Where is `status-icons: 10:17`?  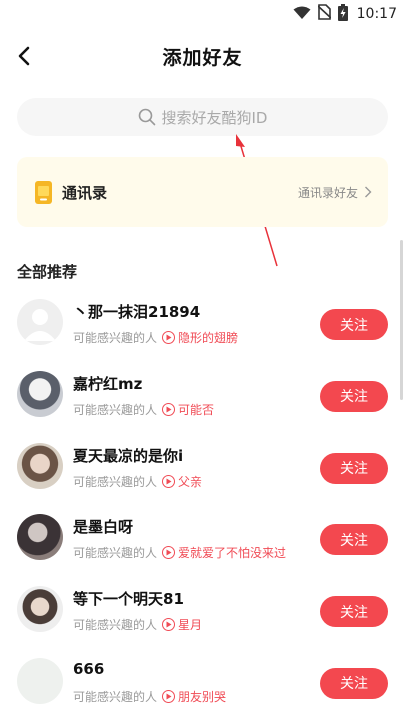
status-icons: 10:17 is located at coordinates (345, 14).